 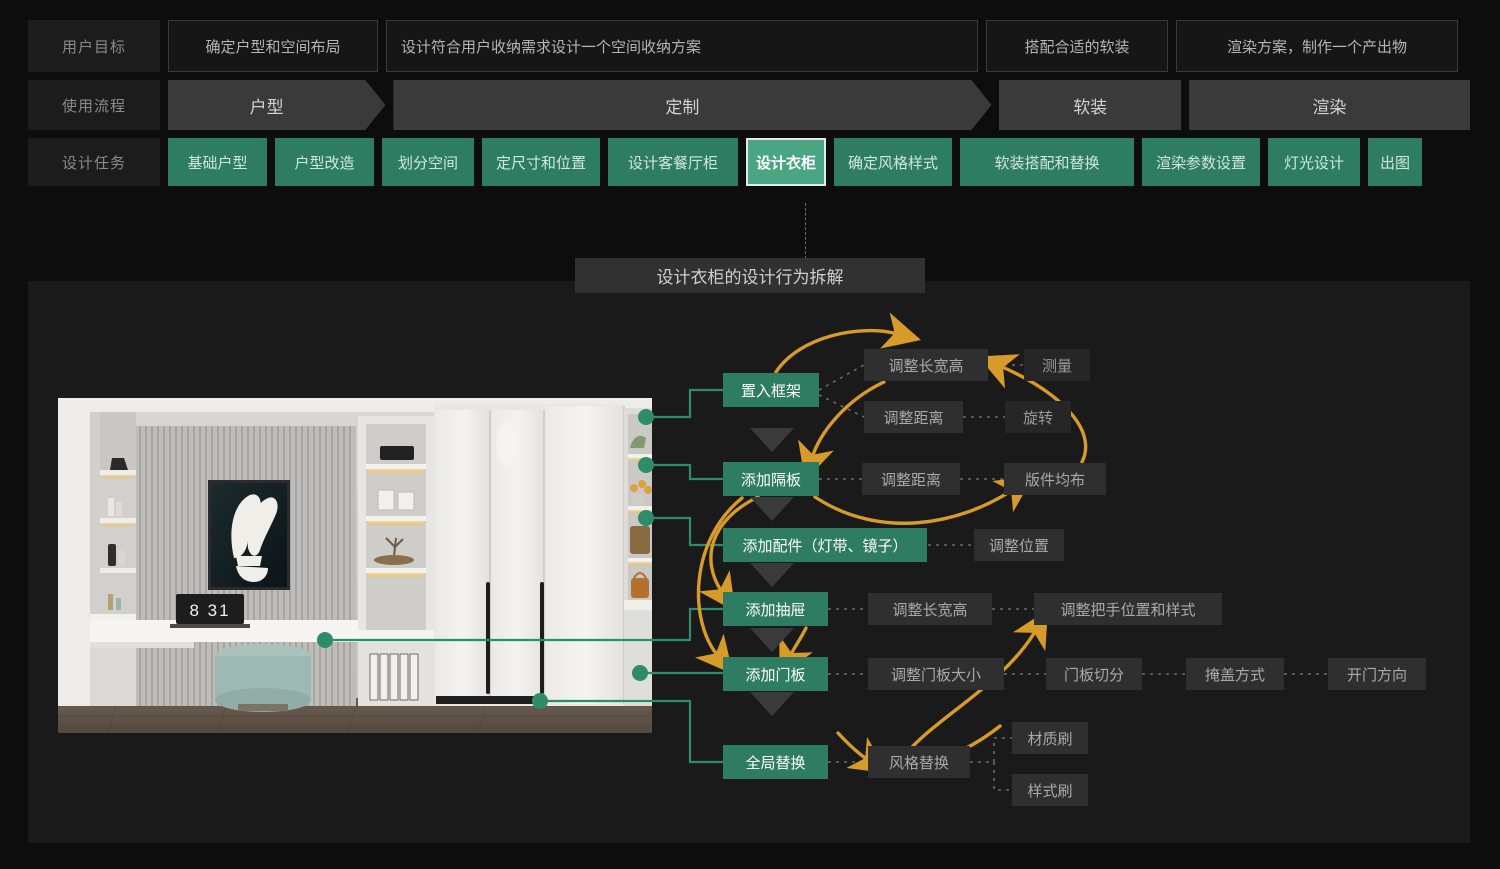 I want to click on action-node-door-size: 调整门板大小, so click(x=936, y=674).